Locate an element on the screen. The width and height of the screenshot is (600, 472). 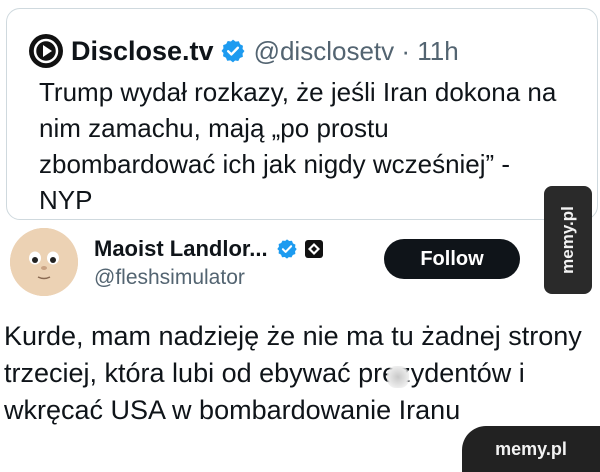
play-logo-icon is located at coordinates (46, 51).